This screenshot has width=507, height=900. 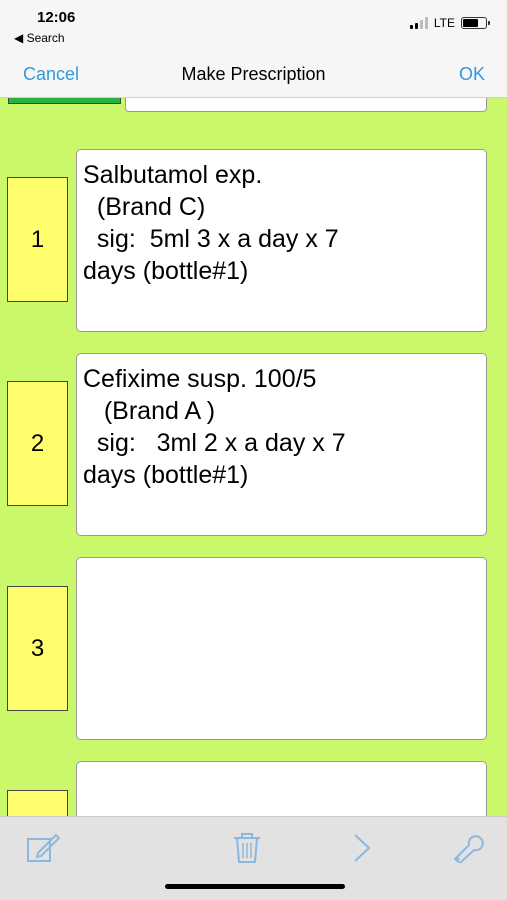 What do you see at coordinates (37, 443) in the screenshot?
I see `row-number-2: 2` at bounding box center [37, 443].